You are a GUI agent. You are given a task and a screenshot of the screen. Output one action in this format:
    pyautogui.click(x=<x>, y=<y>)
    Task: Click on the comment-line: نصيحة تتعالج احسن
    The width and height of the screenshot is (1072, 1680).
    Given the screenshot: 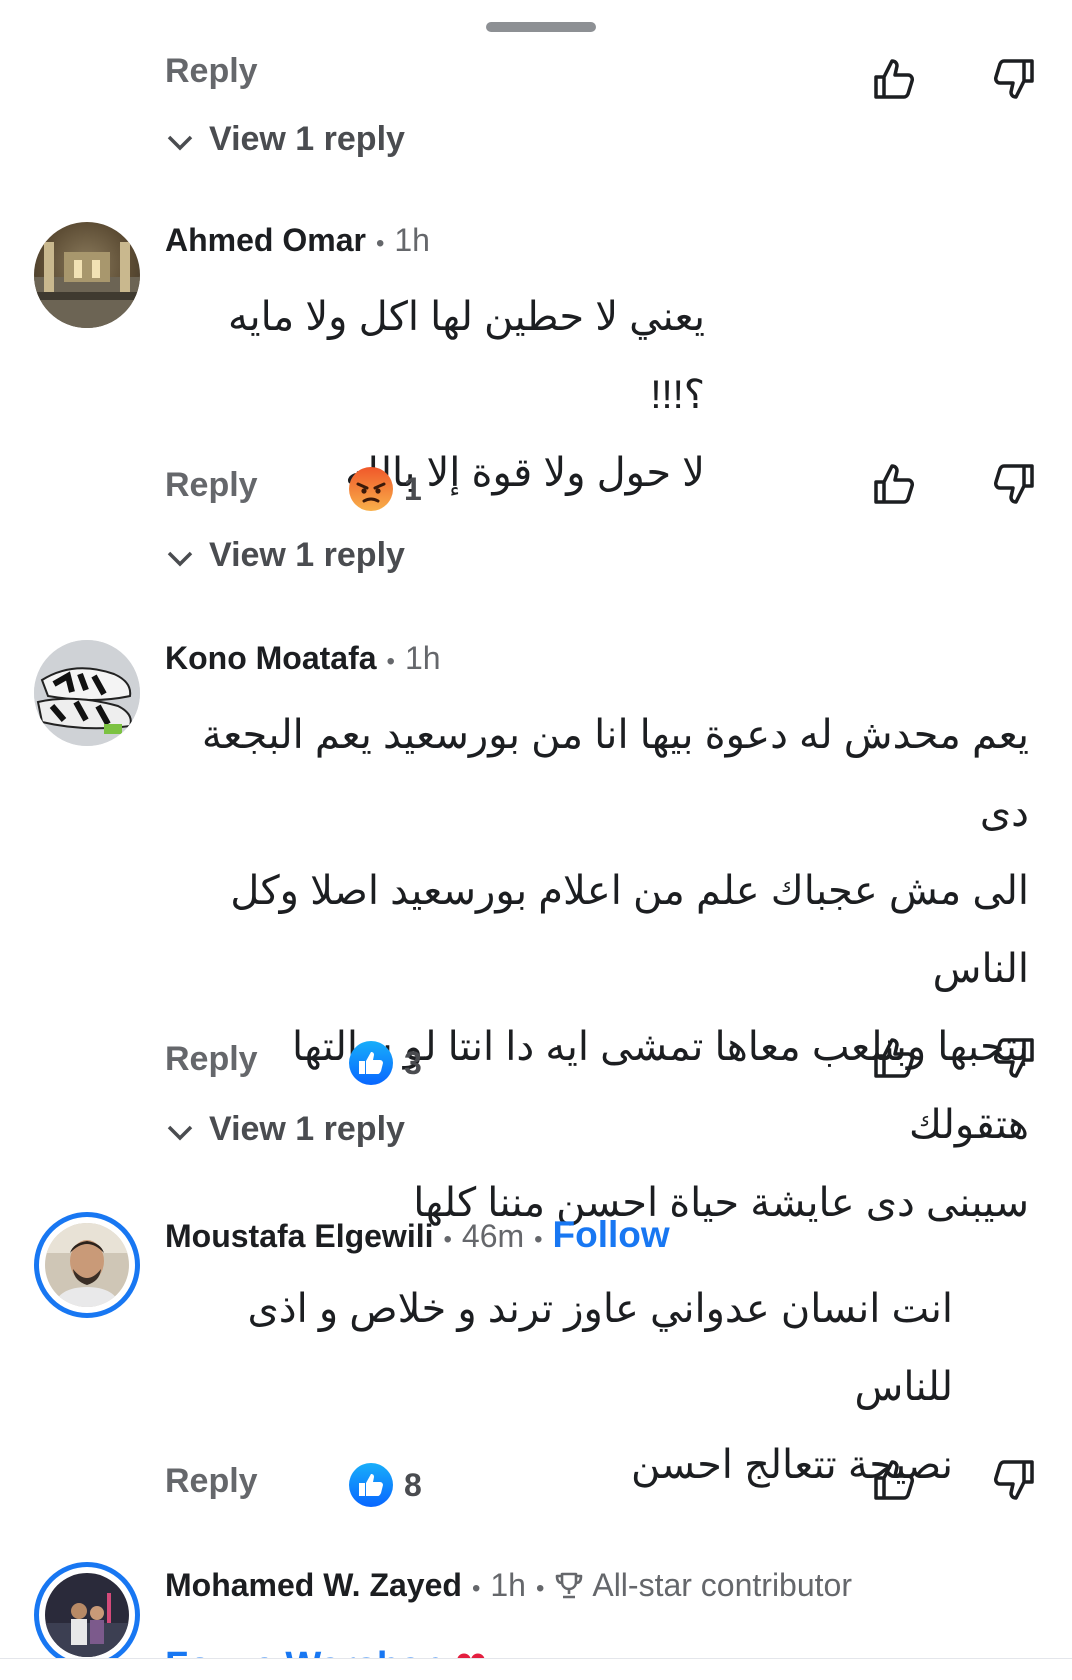 What is the action you would take?
    pyautogui.click(x=791, y=1465)
    